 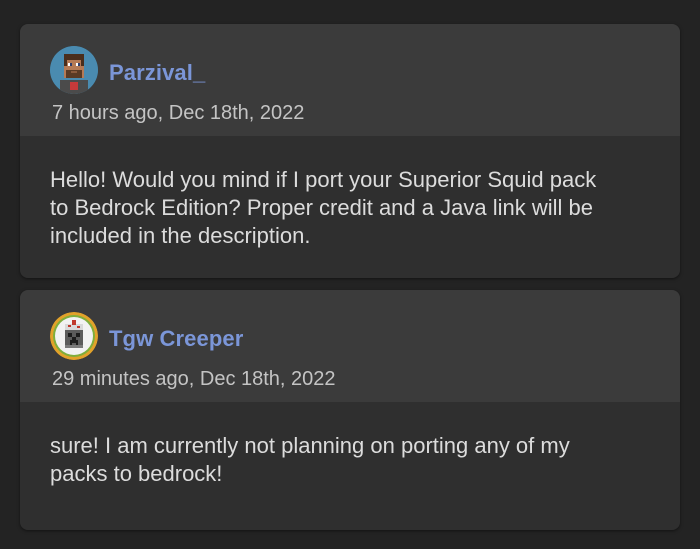 What do you see at coordinates (74, 70) in the screenshot?
I see `pixel-skin-avatar-icon` at bounding box center [74, 70].